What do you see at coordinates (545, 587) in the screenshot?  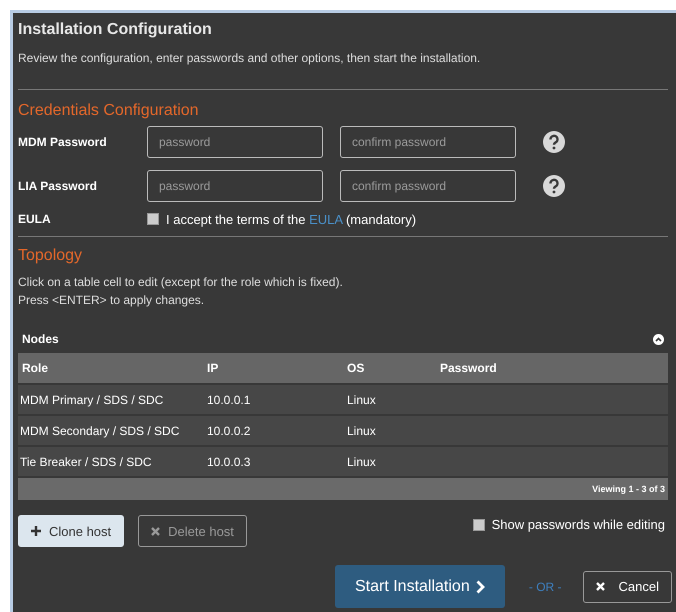 I see `or-separator: - OR -` at bounding box center [545, 587].